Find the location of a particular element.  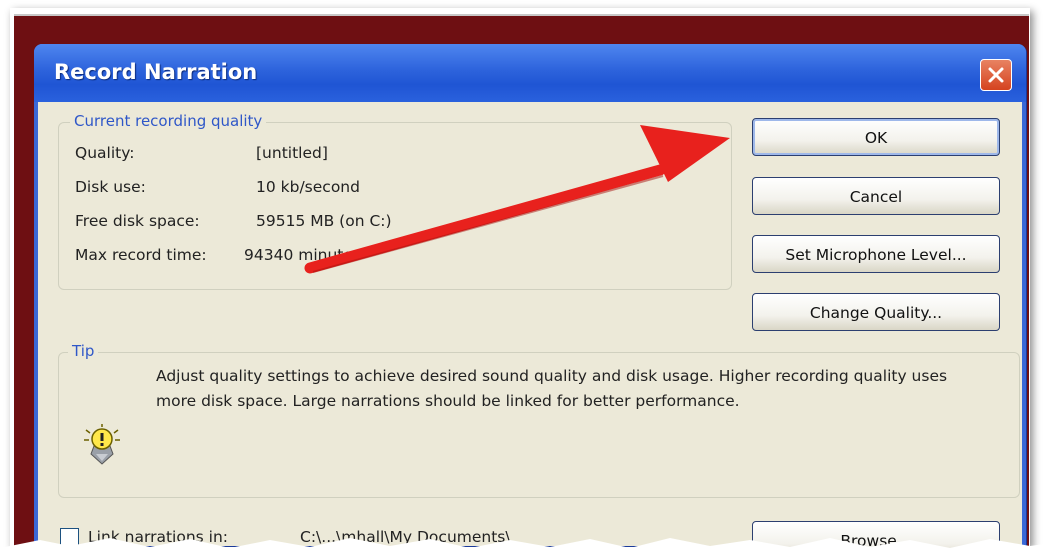

cancel-button: Cancel is located at coordinates (876, 196).